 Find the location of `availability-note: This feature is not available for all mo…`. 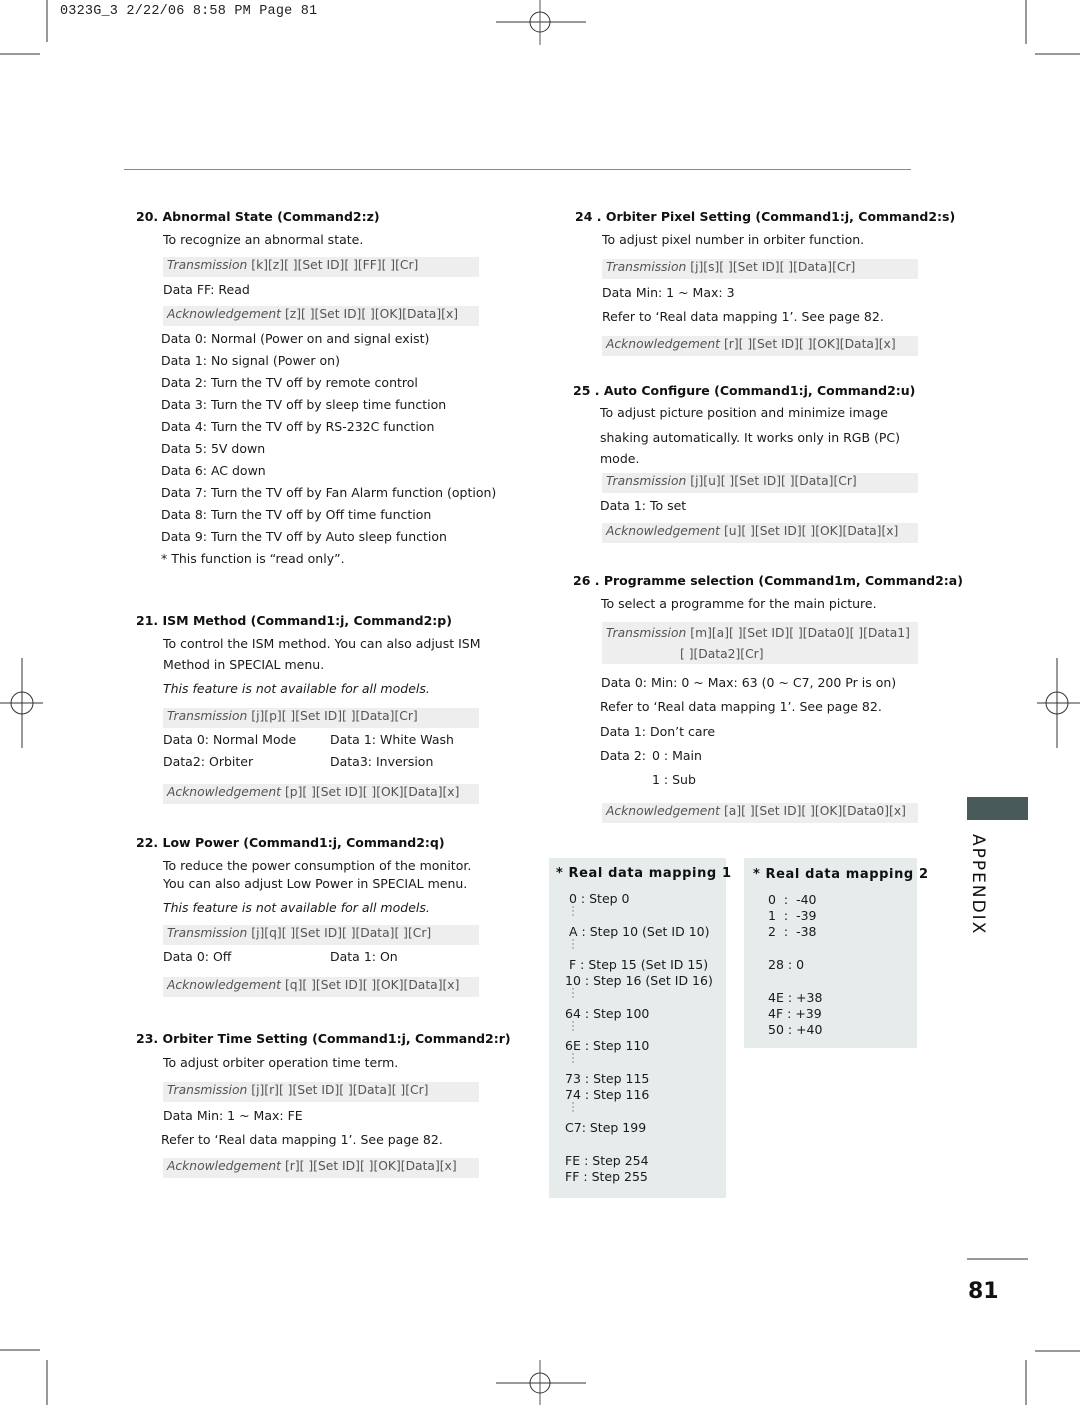

availability-note: This feature is not available for all mo… is located at coordinates (296, 688).